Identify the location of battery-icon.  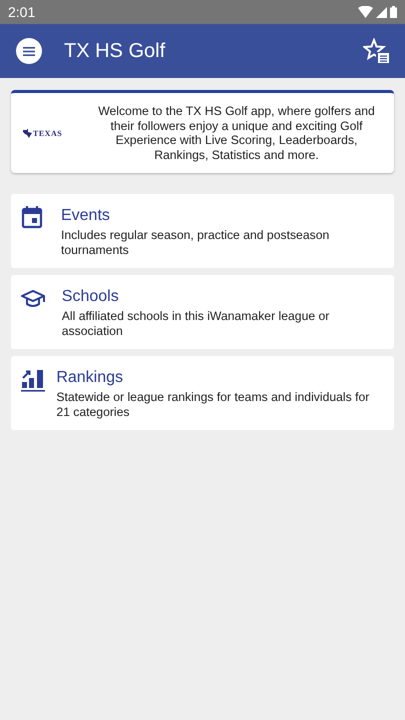
(393, 12).